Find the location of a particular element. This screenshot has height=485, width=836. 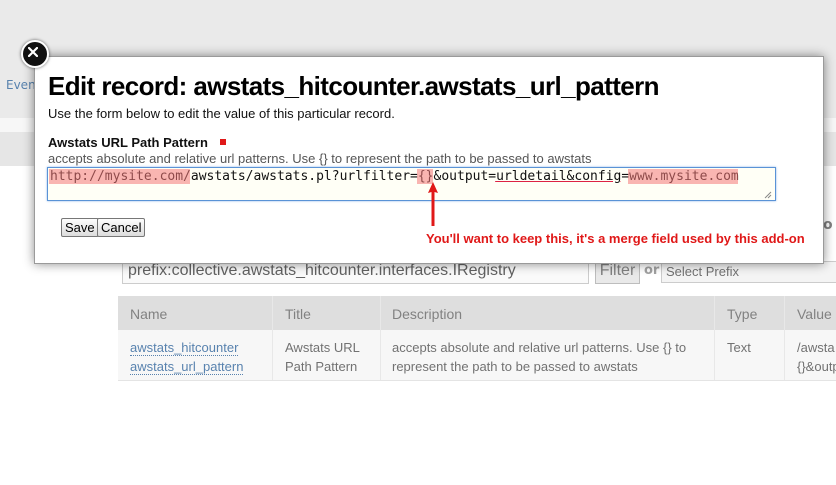

required-field-marker is located at coordinates (223, 142).